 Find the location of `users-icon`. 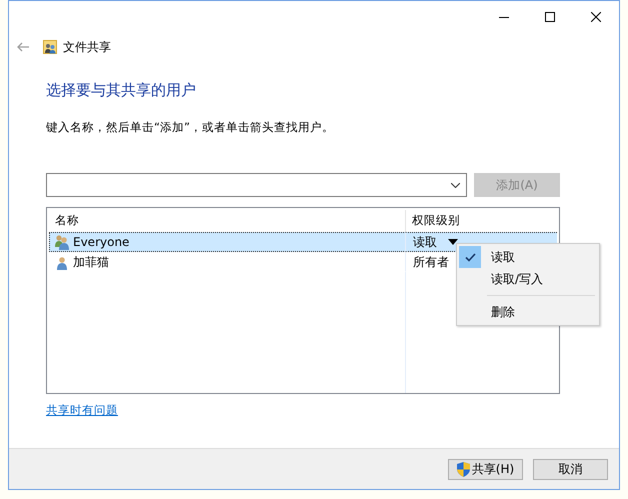

users-icon is located at coordinates (62, 242).